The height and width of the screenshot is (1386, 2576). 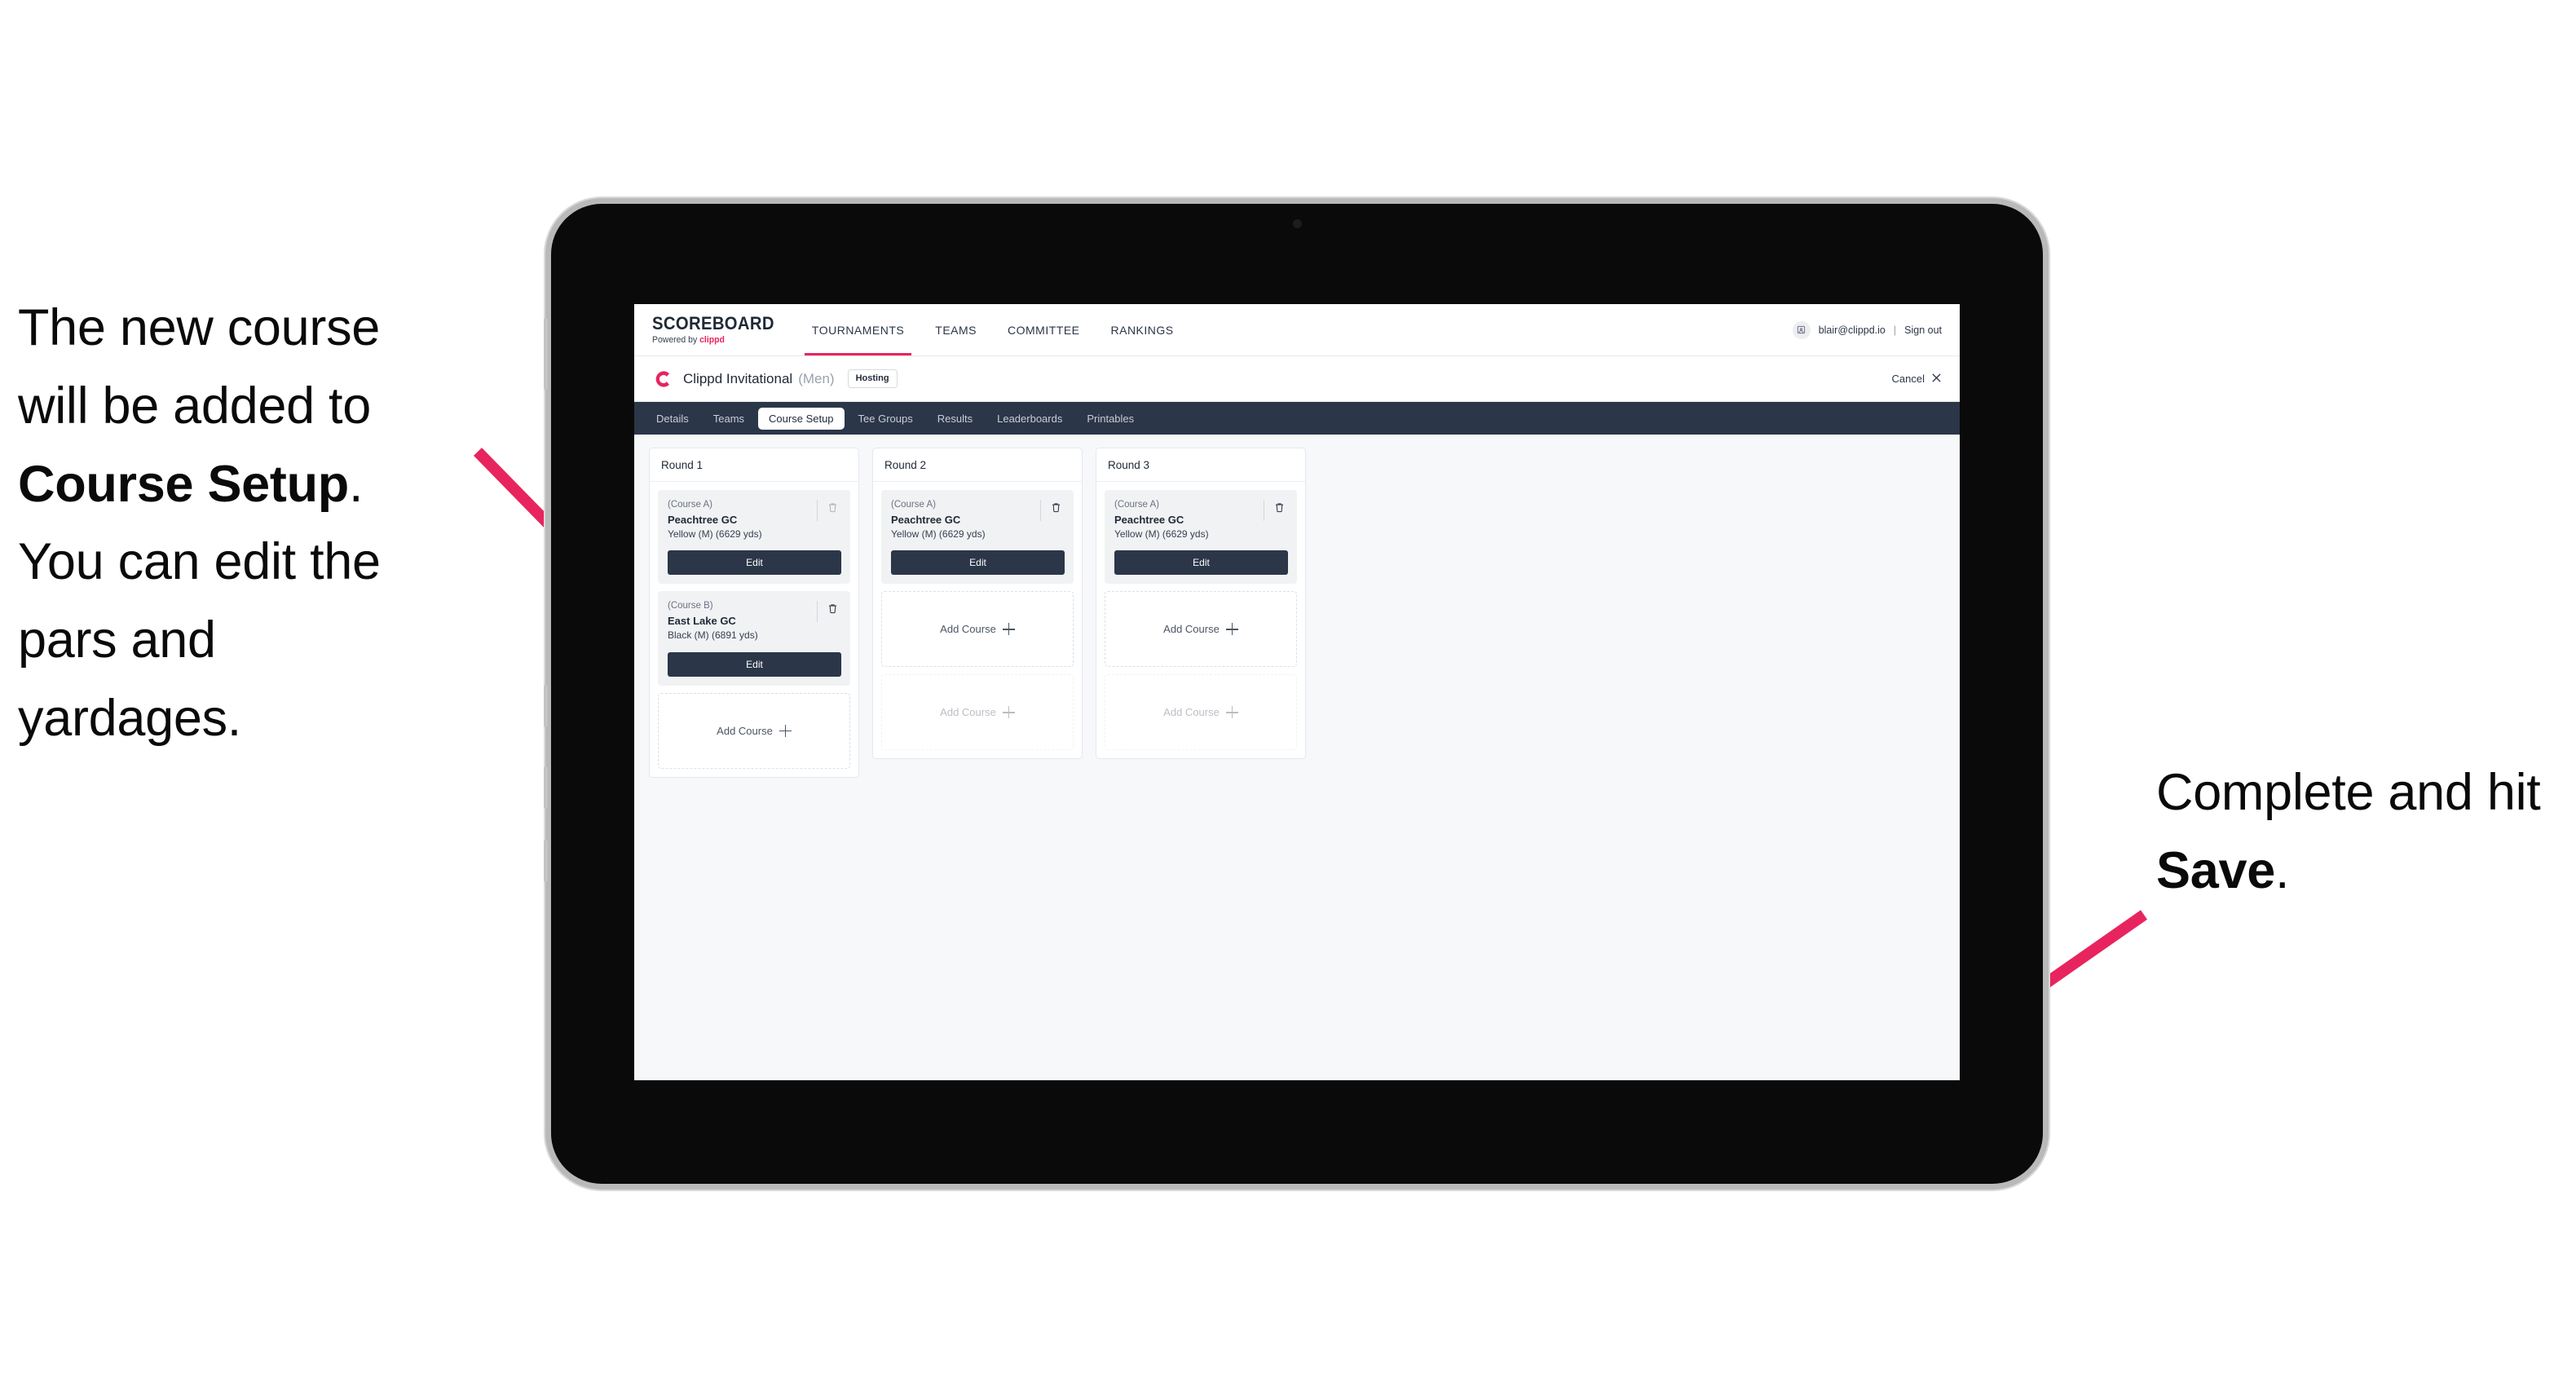 I want to click on add-course-button-r3-2: Add Course, so click(x=1201, y=713).